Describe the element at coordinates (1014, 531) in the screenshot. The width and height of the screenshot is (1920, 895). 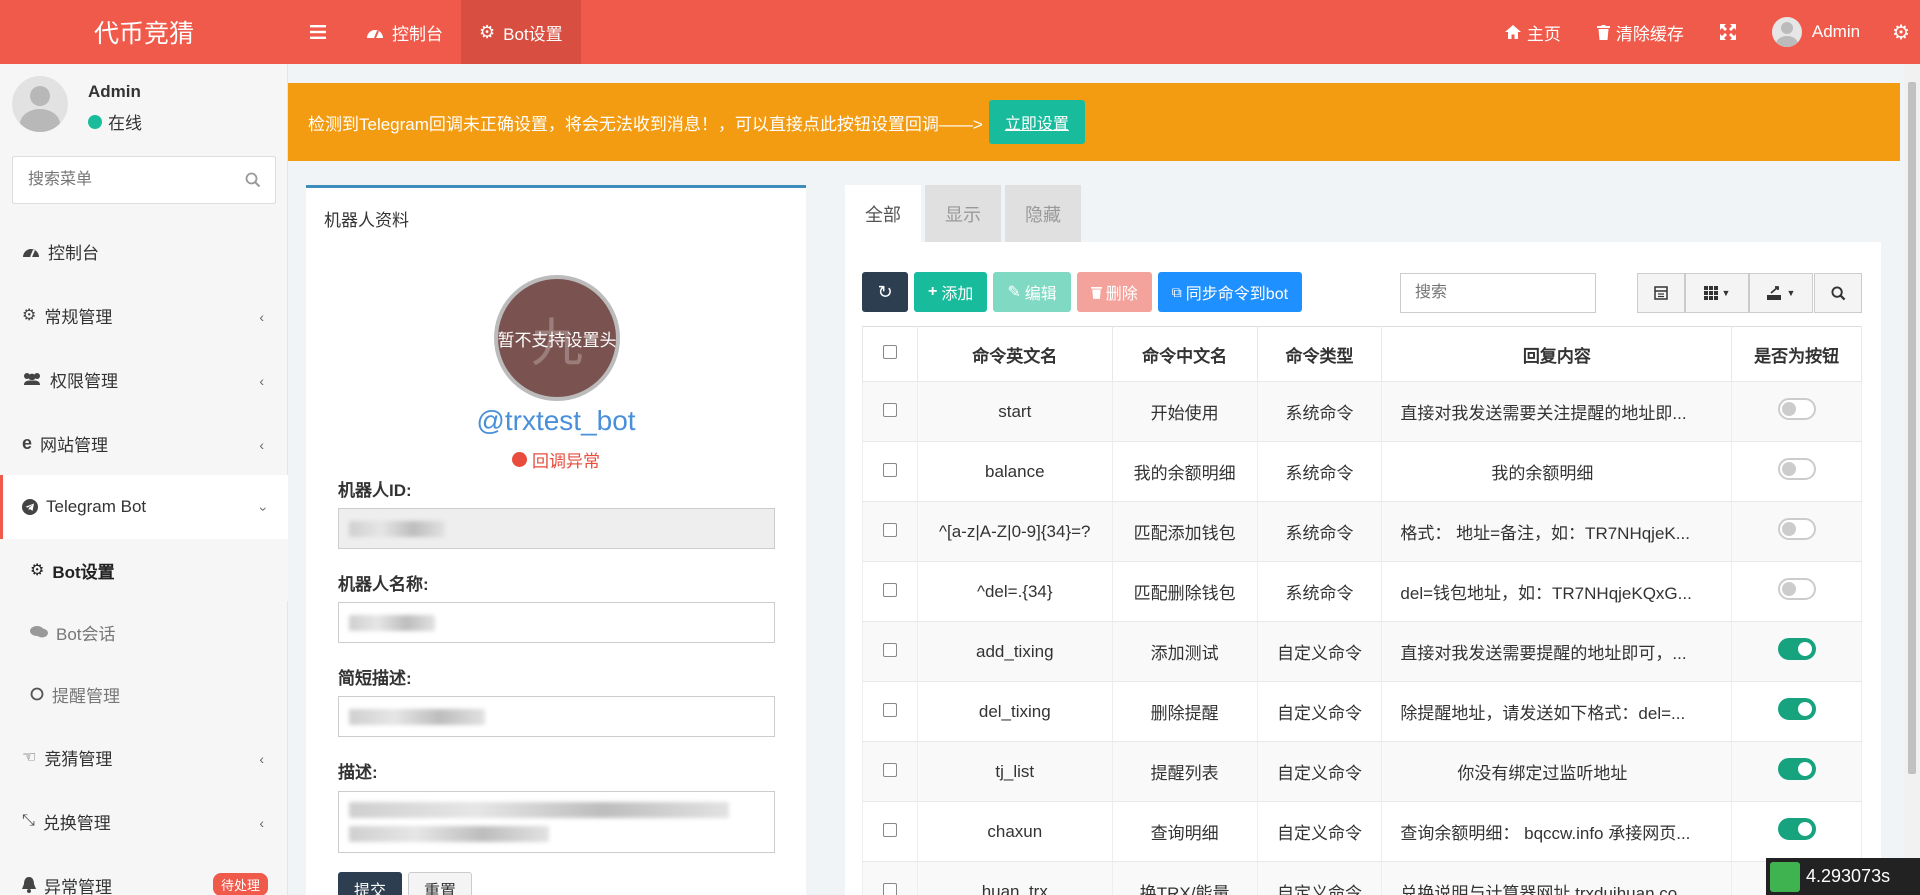
I see `command-en-cell: ^[a-z|A-Z|0-9]{34}=?` at that location.